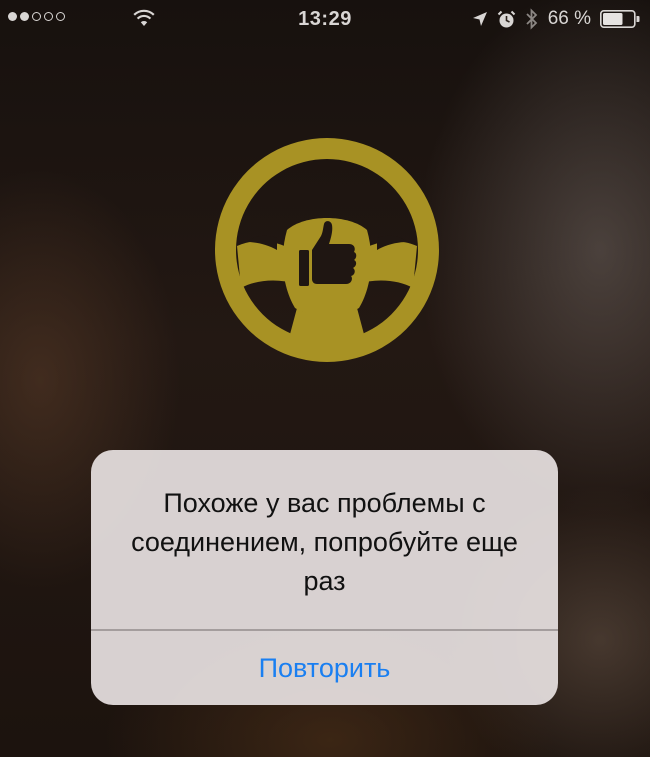 The height and width of the screenshot is (757, 650). What do you see at coordinates (325, 20) in the screenshot?
I see `status-bar: 13:29 66 %` at bounding box center [325, 20].